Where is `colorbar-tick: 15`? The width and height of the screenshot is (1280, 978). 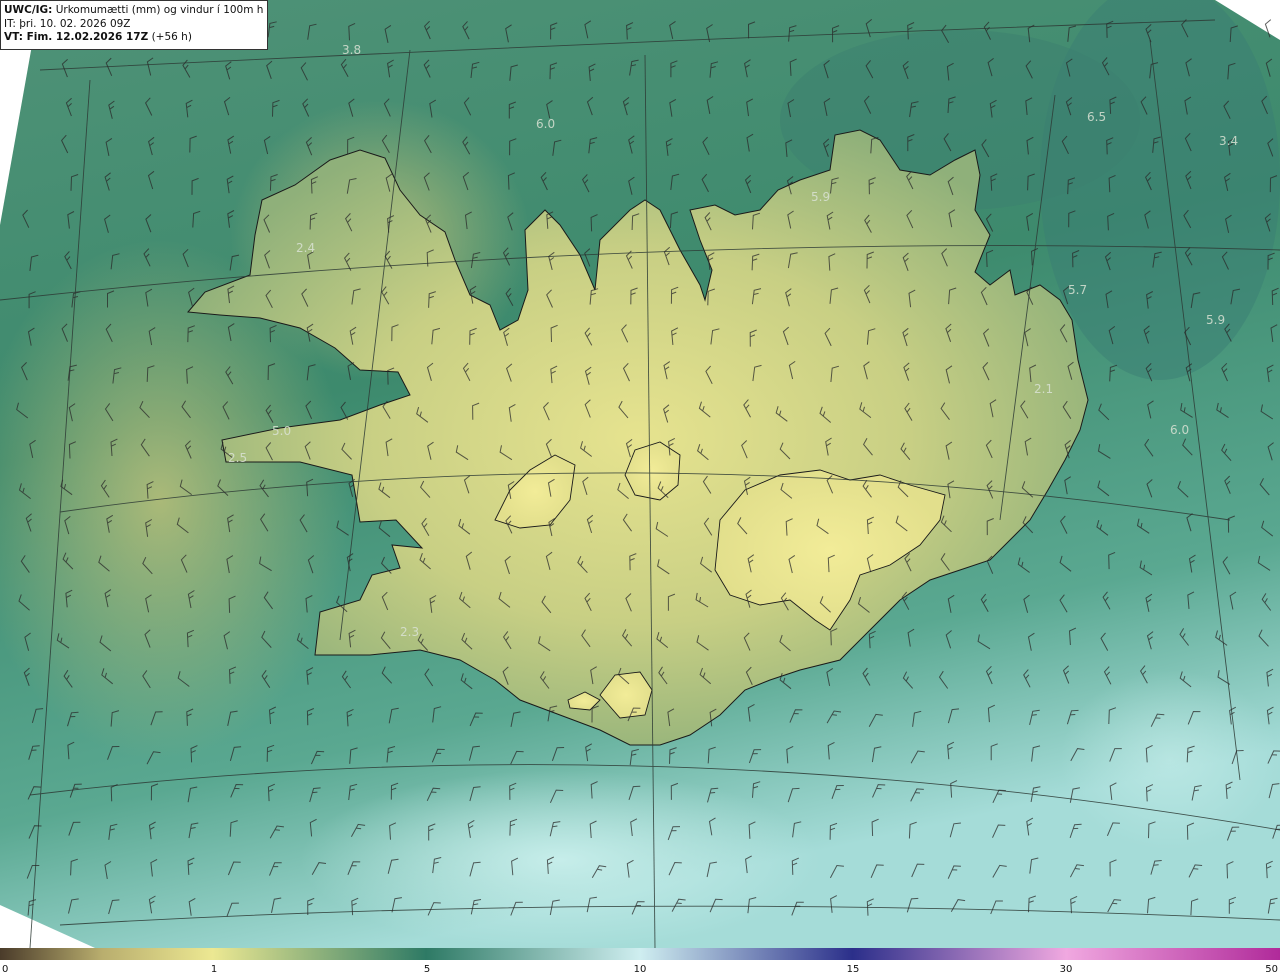
colorbar-tick: 15 is located at coordinates (853, 969).